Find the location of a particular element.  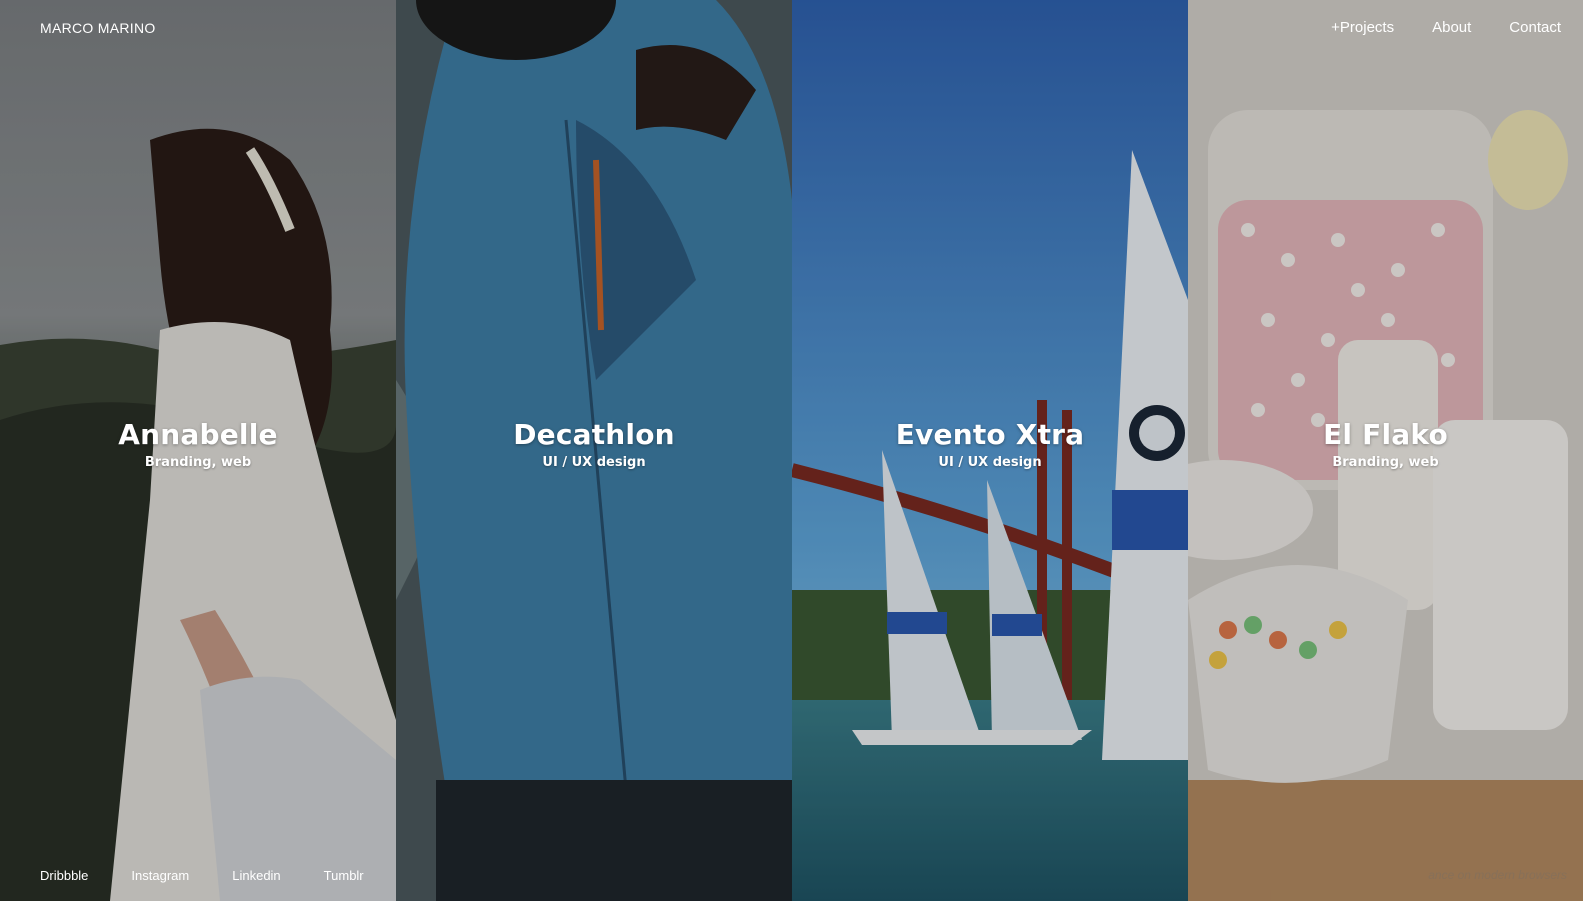

browser-note: ance on modern browsers is located at coordinates (1497, 875).